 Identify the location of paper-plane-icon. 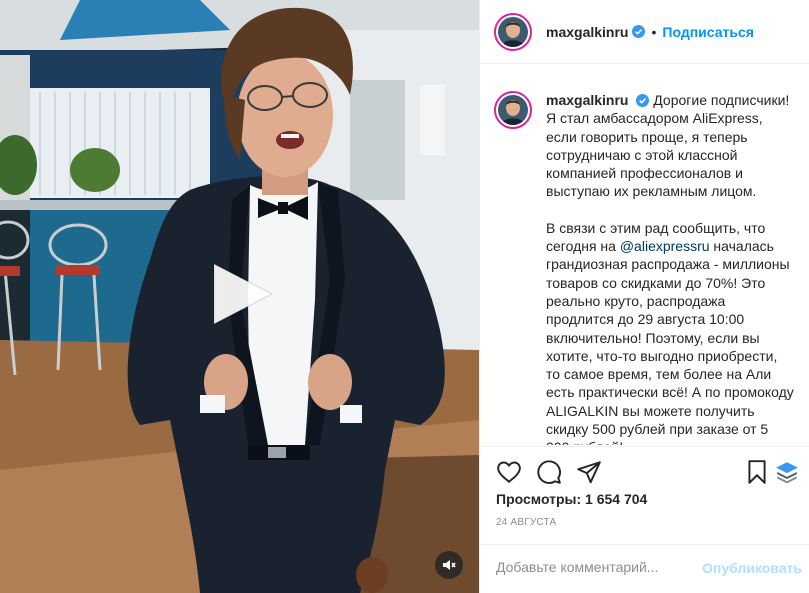
(589, 472).